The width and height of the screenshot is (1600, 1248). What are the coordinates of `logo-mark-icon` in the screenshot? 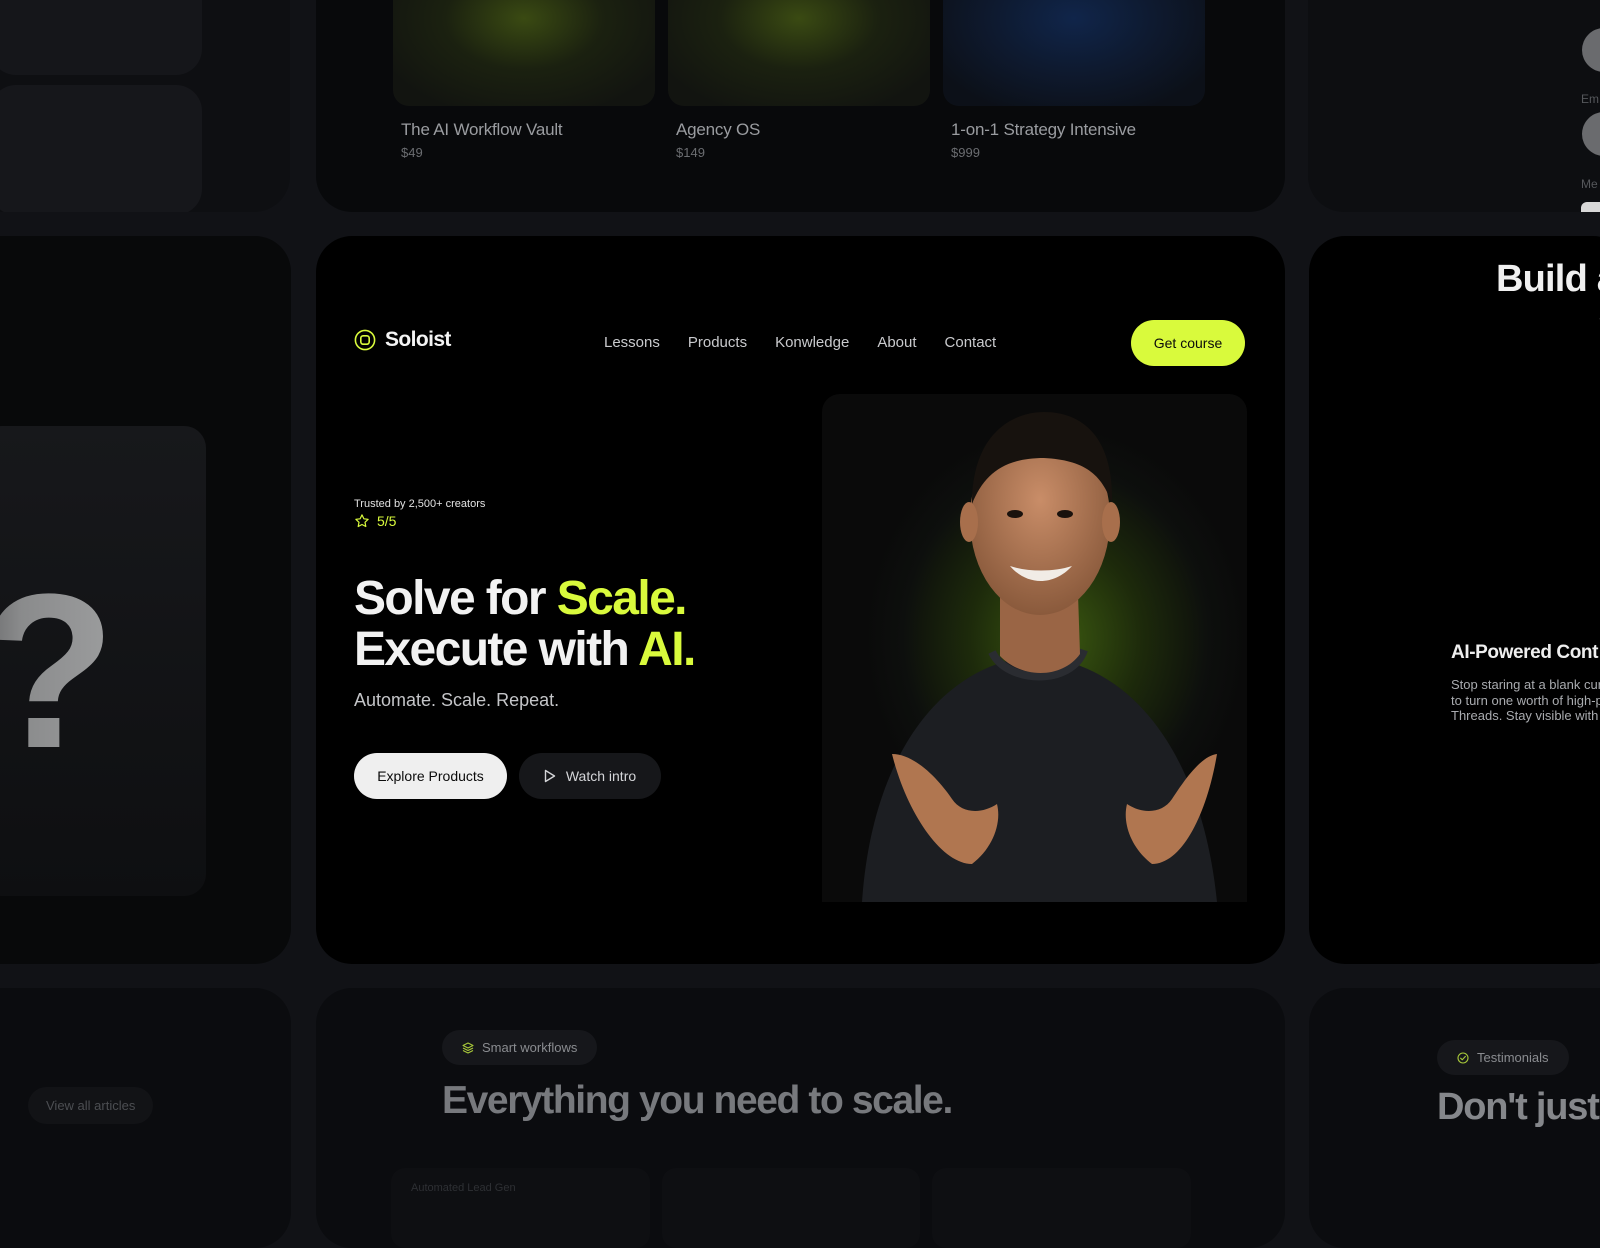 It's located at (365, 340).